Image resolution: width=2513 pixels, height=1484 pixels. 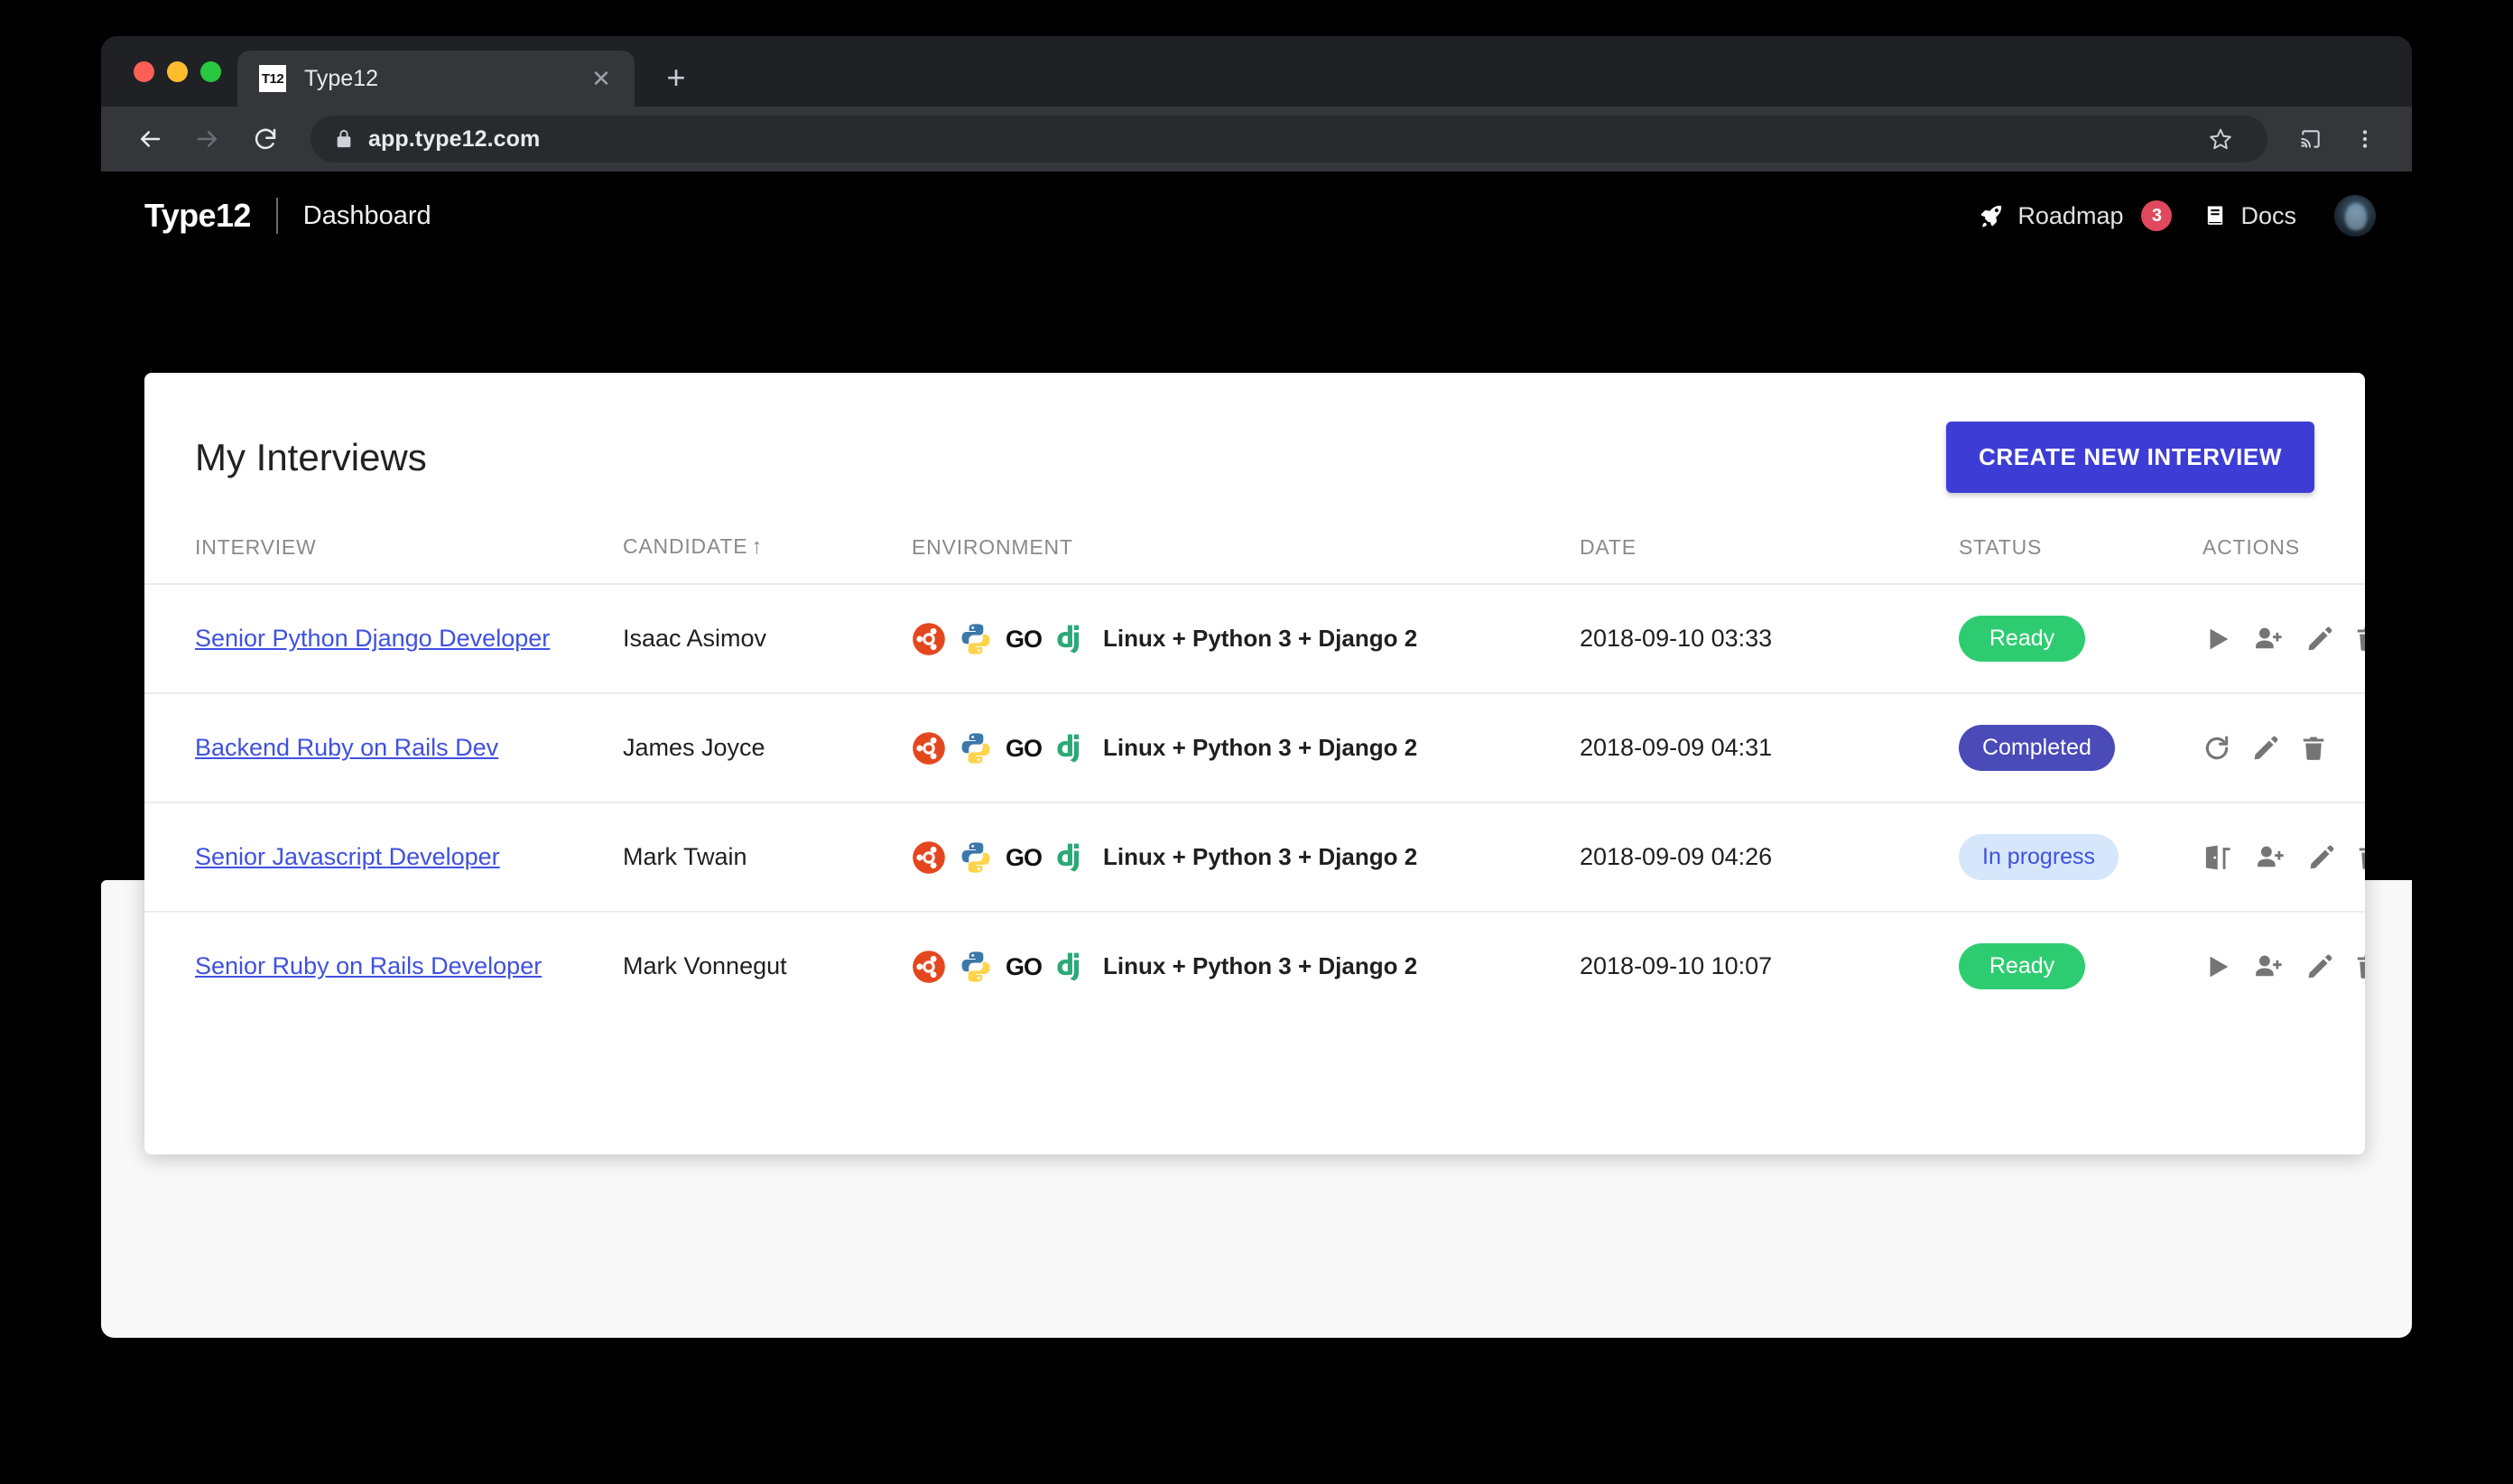 What do you see at coordinates (2080, 748) in the screenshot?
I see `cell-status: Completed` at bounding box center [2080, 748].